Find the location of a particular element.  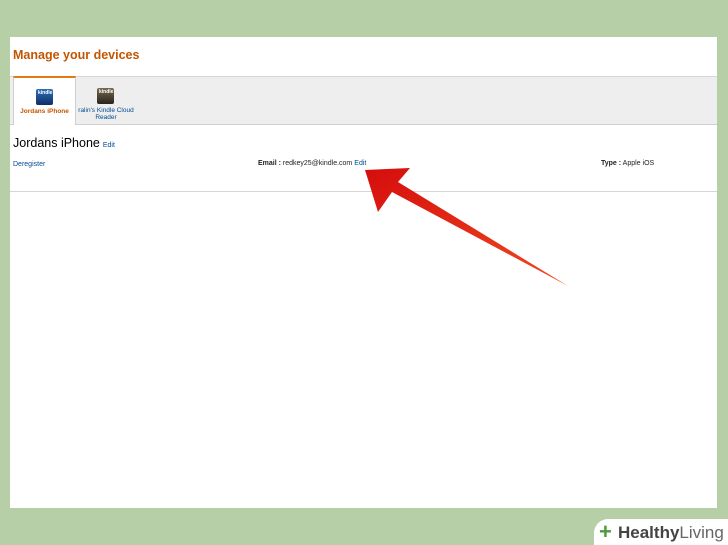

edit-device-name-link: Edit is located at coordinates (109, 145).